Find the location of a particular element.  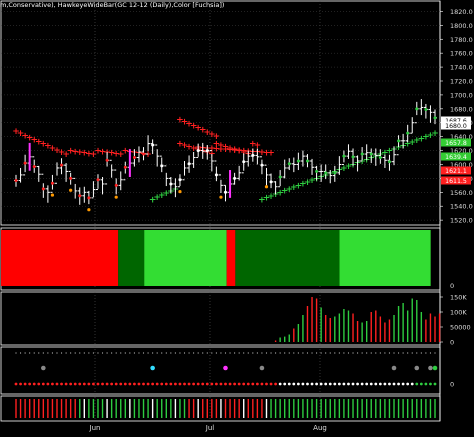

price-tick-label: 1820.0 is located at coordinates (461, 12).